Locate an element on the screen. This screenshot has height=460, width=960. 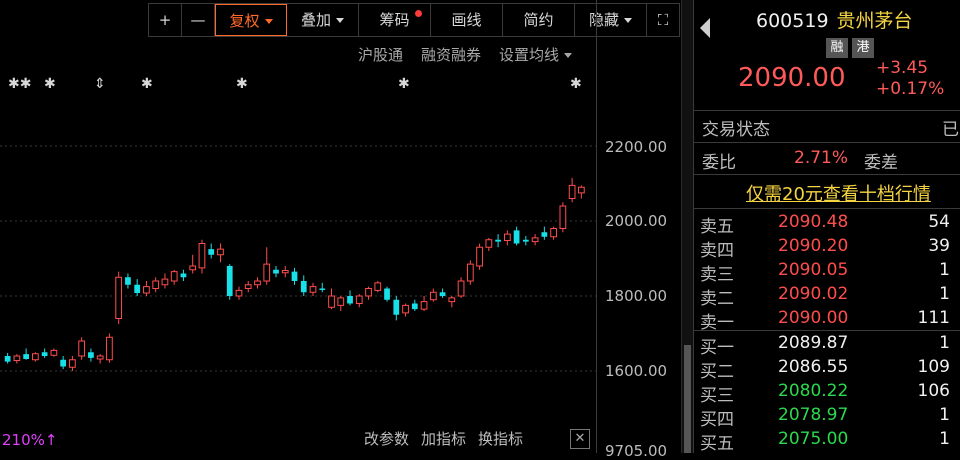
ask-row: 卖四 2090.20 39 is located at coordinates (827, 248).